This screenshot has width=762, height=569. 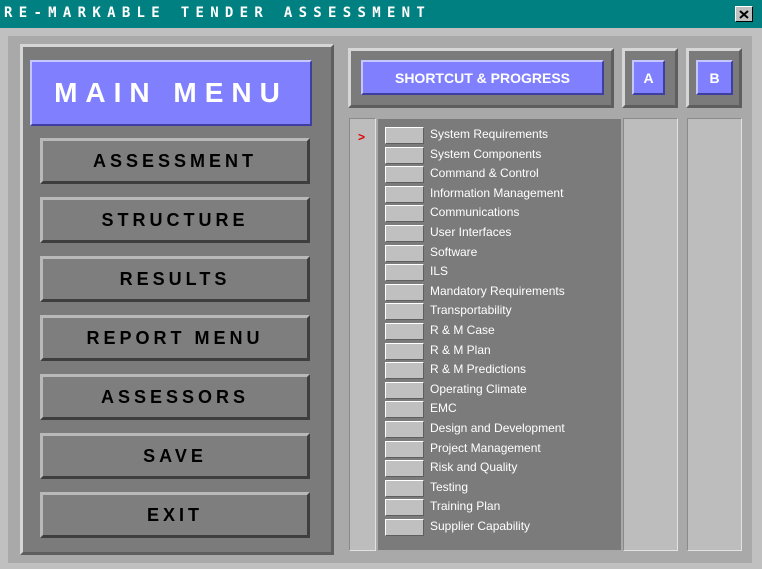 I want to click on main-menu-button: MAIN MENU, so click(x=171, y=93).